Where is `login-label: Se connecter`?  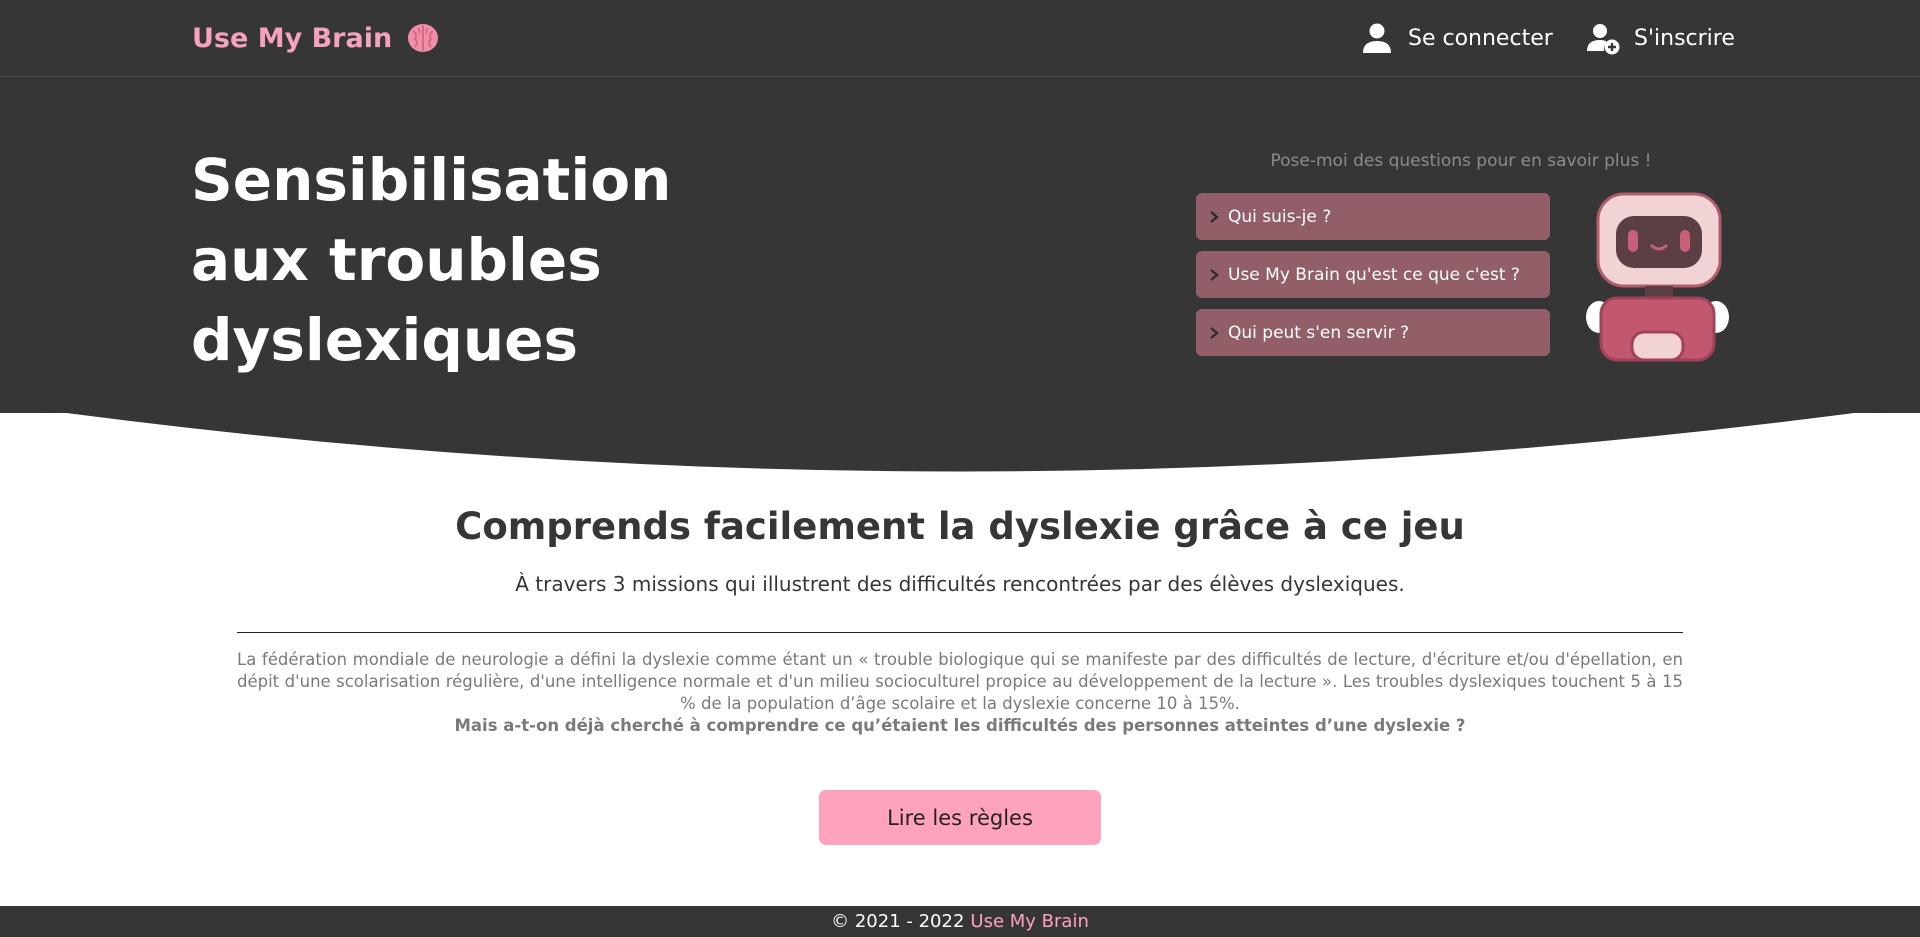 login-label: Se connecter is located at coordinates (1480, 38).